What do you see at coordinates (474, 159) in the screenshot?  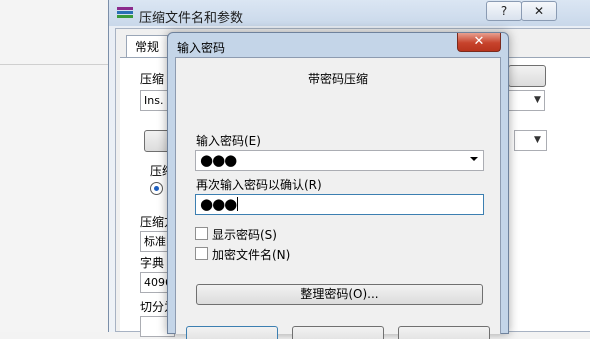 I see `chevron-down-icon` at bounding box center [474, 159].